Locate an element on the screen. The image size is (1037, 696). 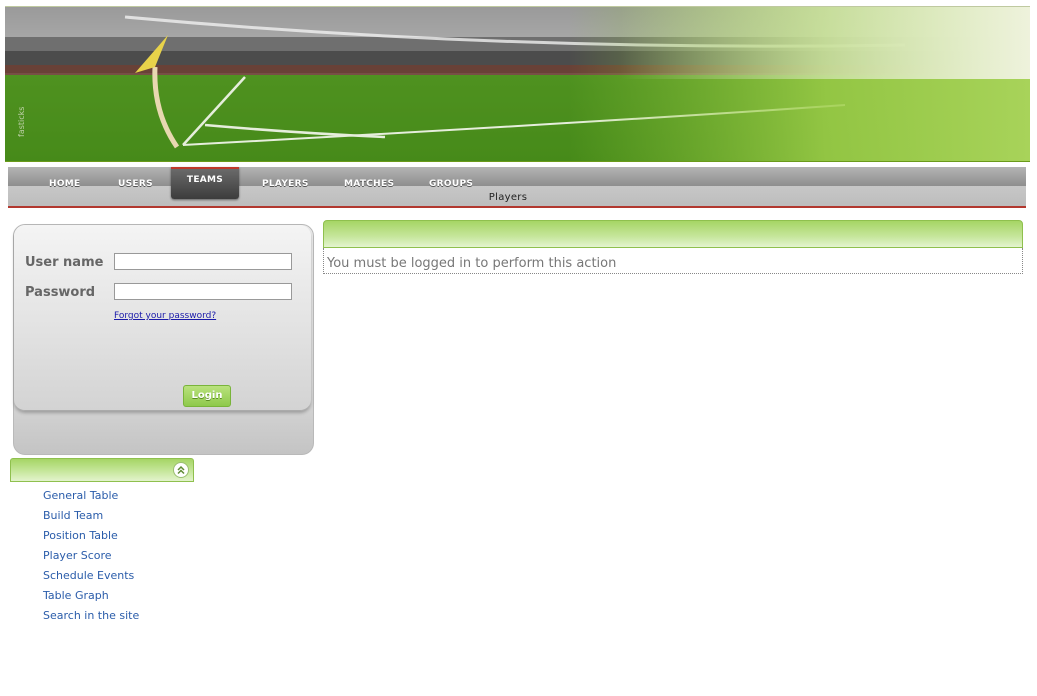
password-input is located at coordinates (203, 291).